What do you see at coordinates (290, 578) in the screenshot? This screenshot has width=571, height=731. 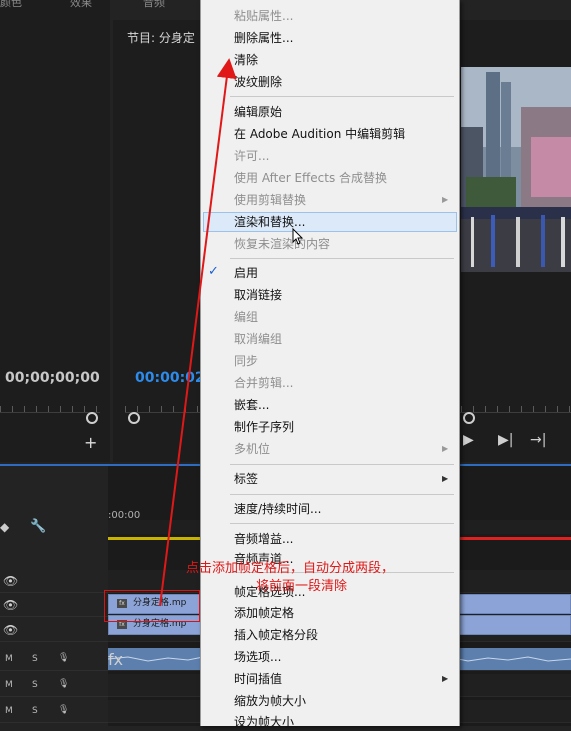 I see `annotation-text: 点击添加帧定格后，自动分成两段， 将前面一段清除` at bounding box center [290, 578].